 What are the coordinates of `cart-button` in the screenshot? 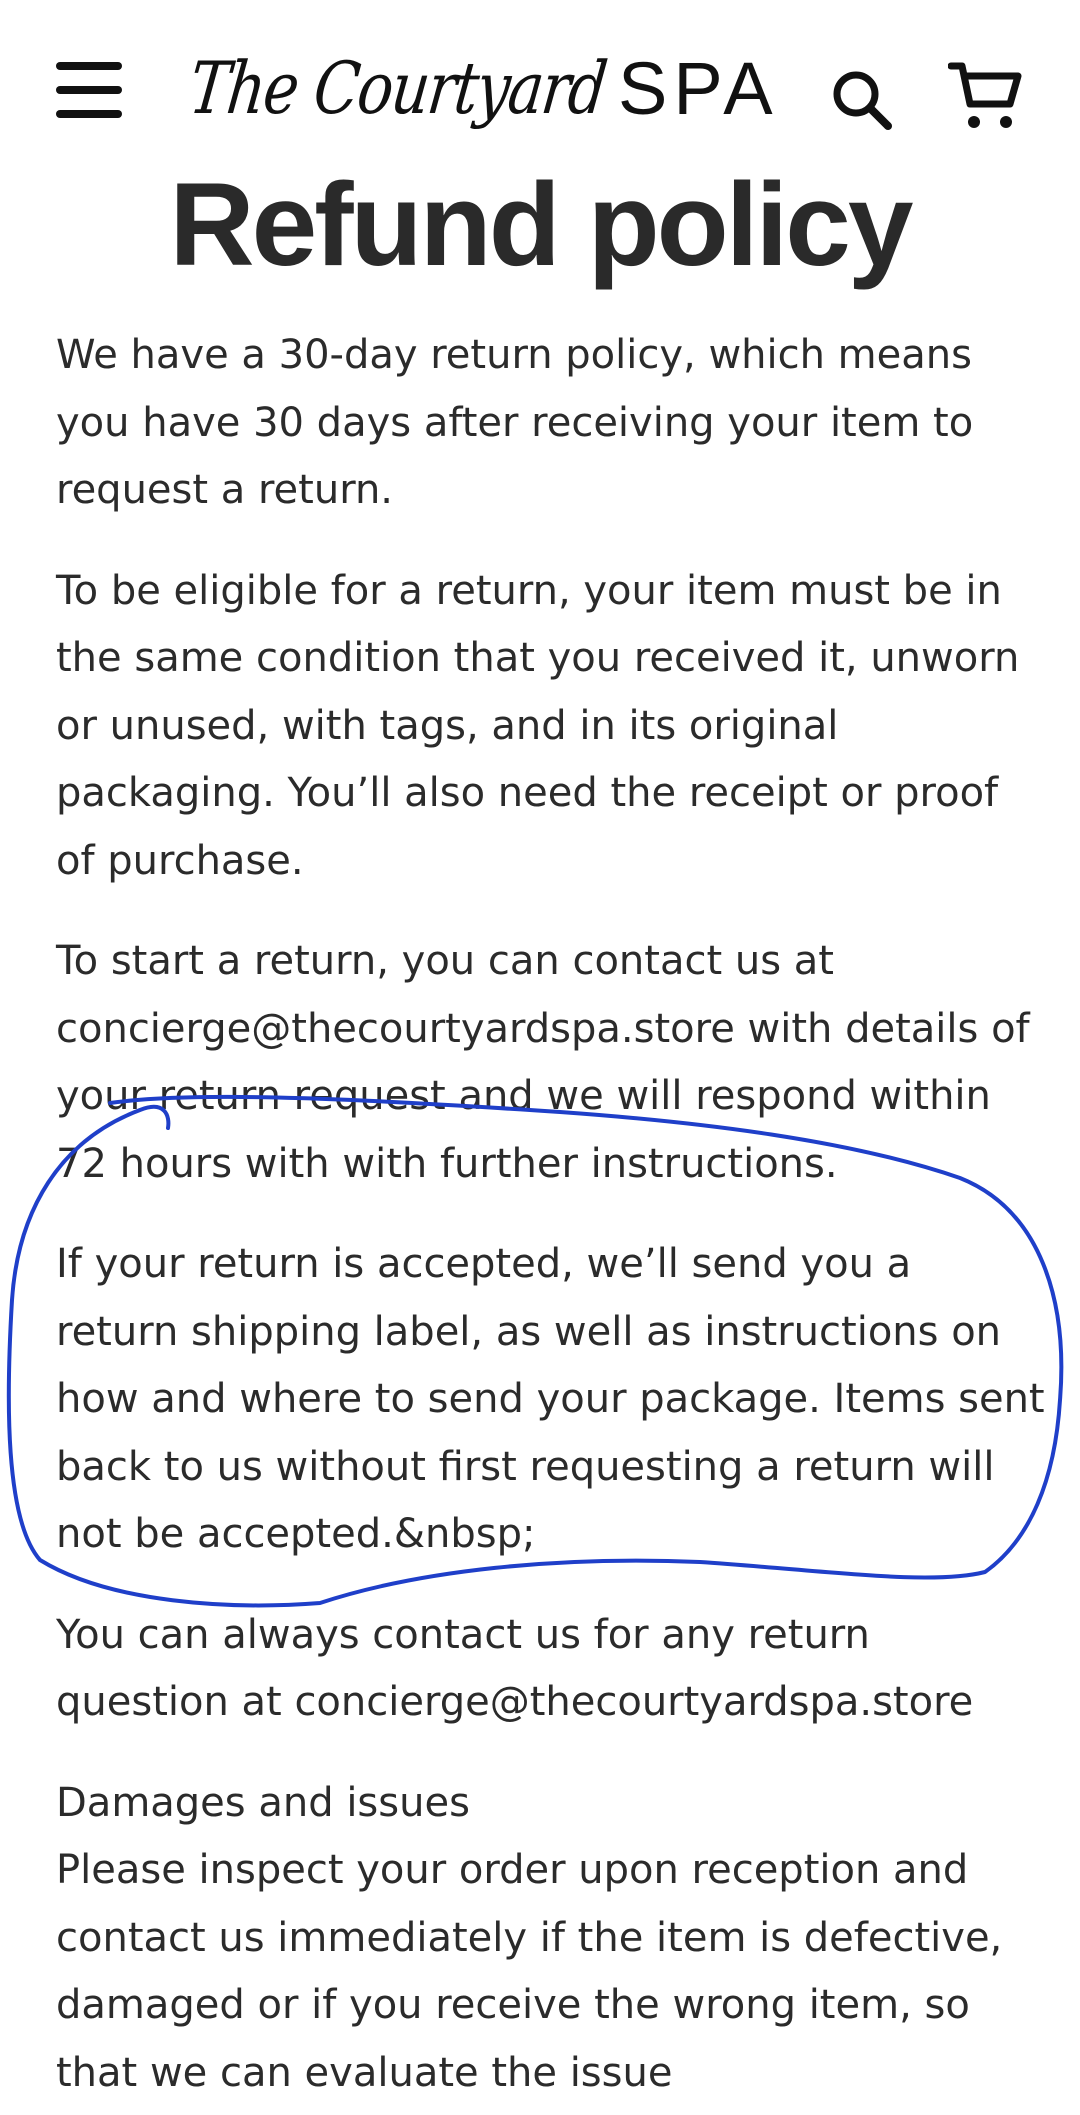 It's located at (984, 96).